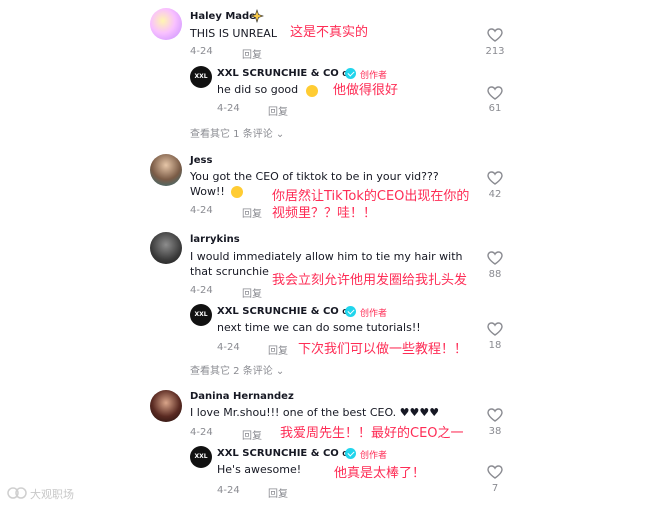 This screenshot has width=647, height=508. What do you see at coordinates (201, 160) in the screenshot?
I see `comment-username: Jess` at bounding box center [201, 160].